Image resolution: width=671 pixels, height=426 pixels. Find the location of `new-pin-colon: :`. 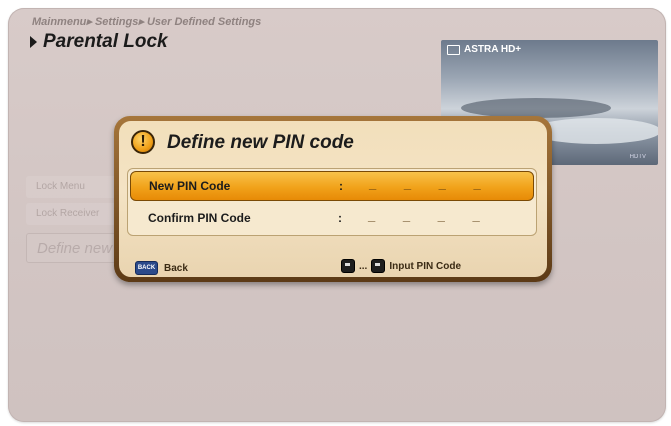

new-pin-colon: : is located at coordinates (341, 186).